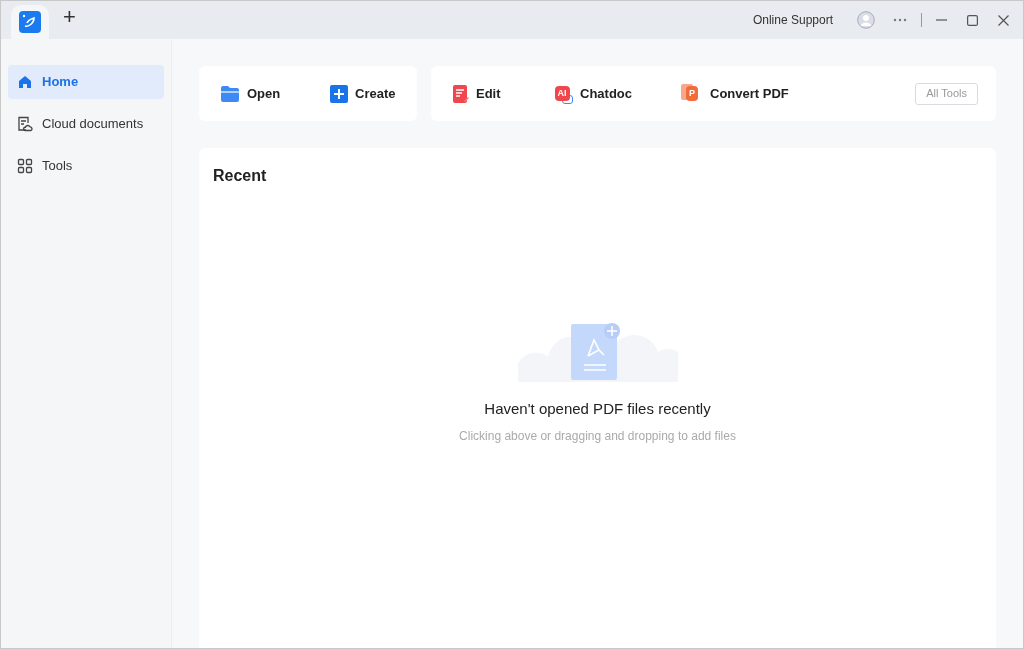 The image size is (1024, 649). Describe the element at coordinates (25, 166) in the screenshot. I see `grid-icon` at that location.